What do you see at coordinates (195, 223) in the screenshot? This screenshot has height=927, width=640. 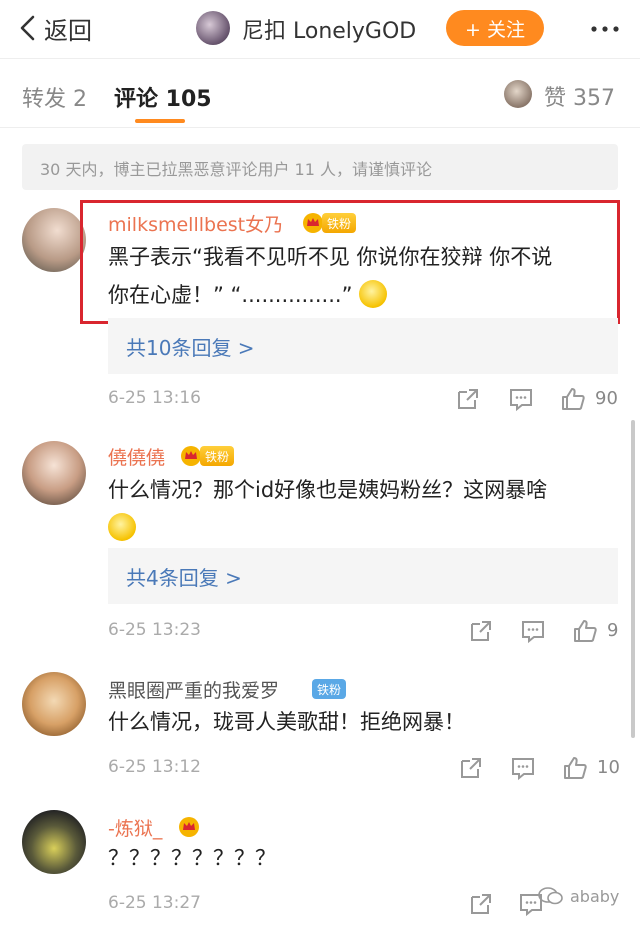 I see `comment-username: milksmelllbest女乃` at bounding box center [195, 223].